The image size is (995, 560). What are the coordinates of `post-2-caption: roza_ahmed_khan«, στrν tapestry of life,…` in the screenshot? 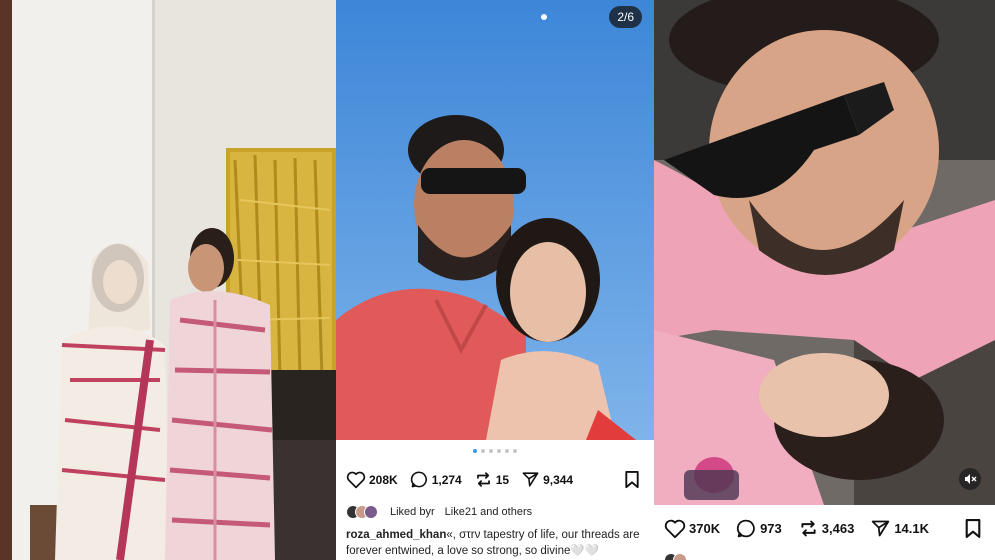 It's located at (498, 543).